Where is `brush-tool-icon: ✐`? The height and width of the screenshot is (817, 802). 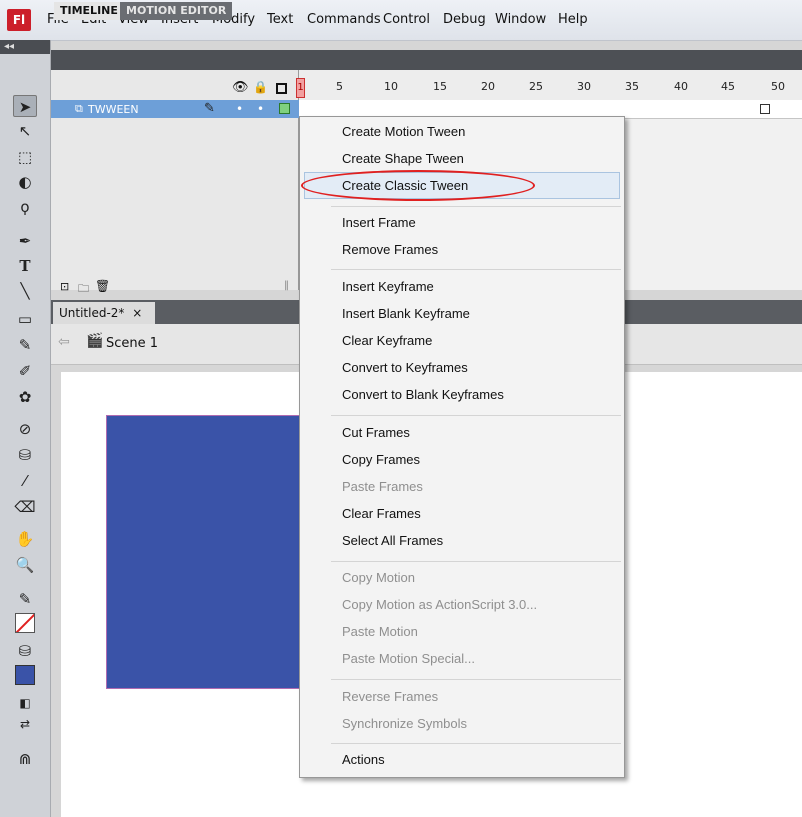 brush-tool-icon: ✐ is located at coordinates (25, 371).